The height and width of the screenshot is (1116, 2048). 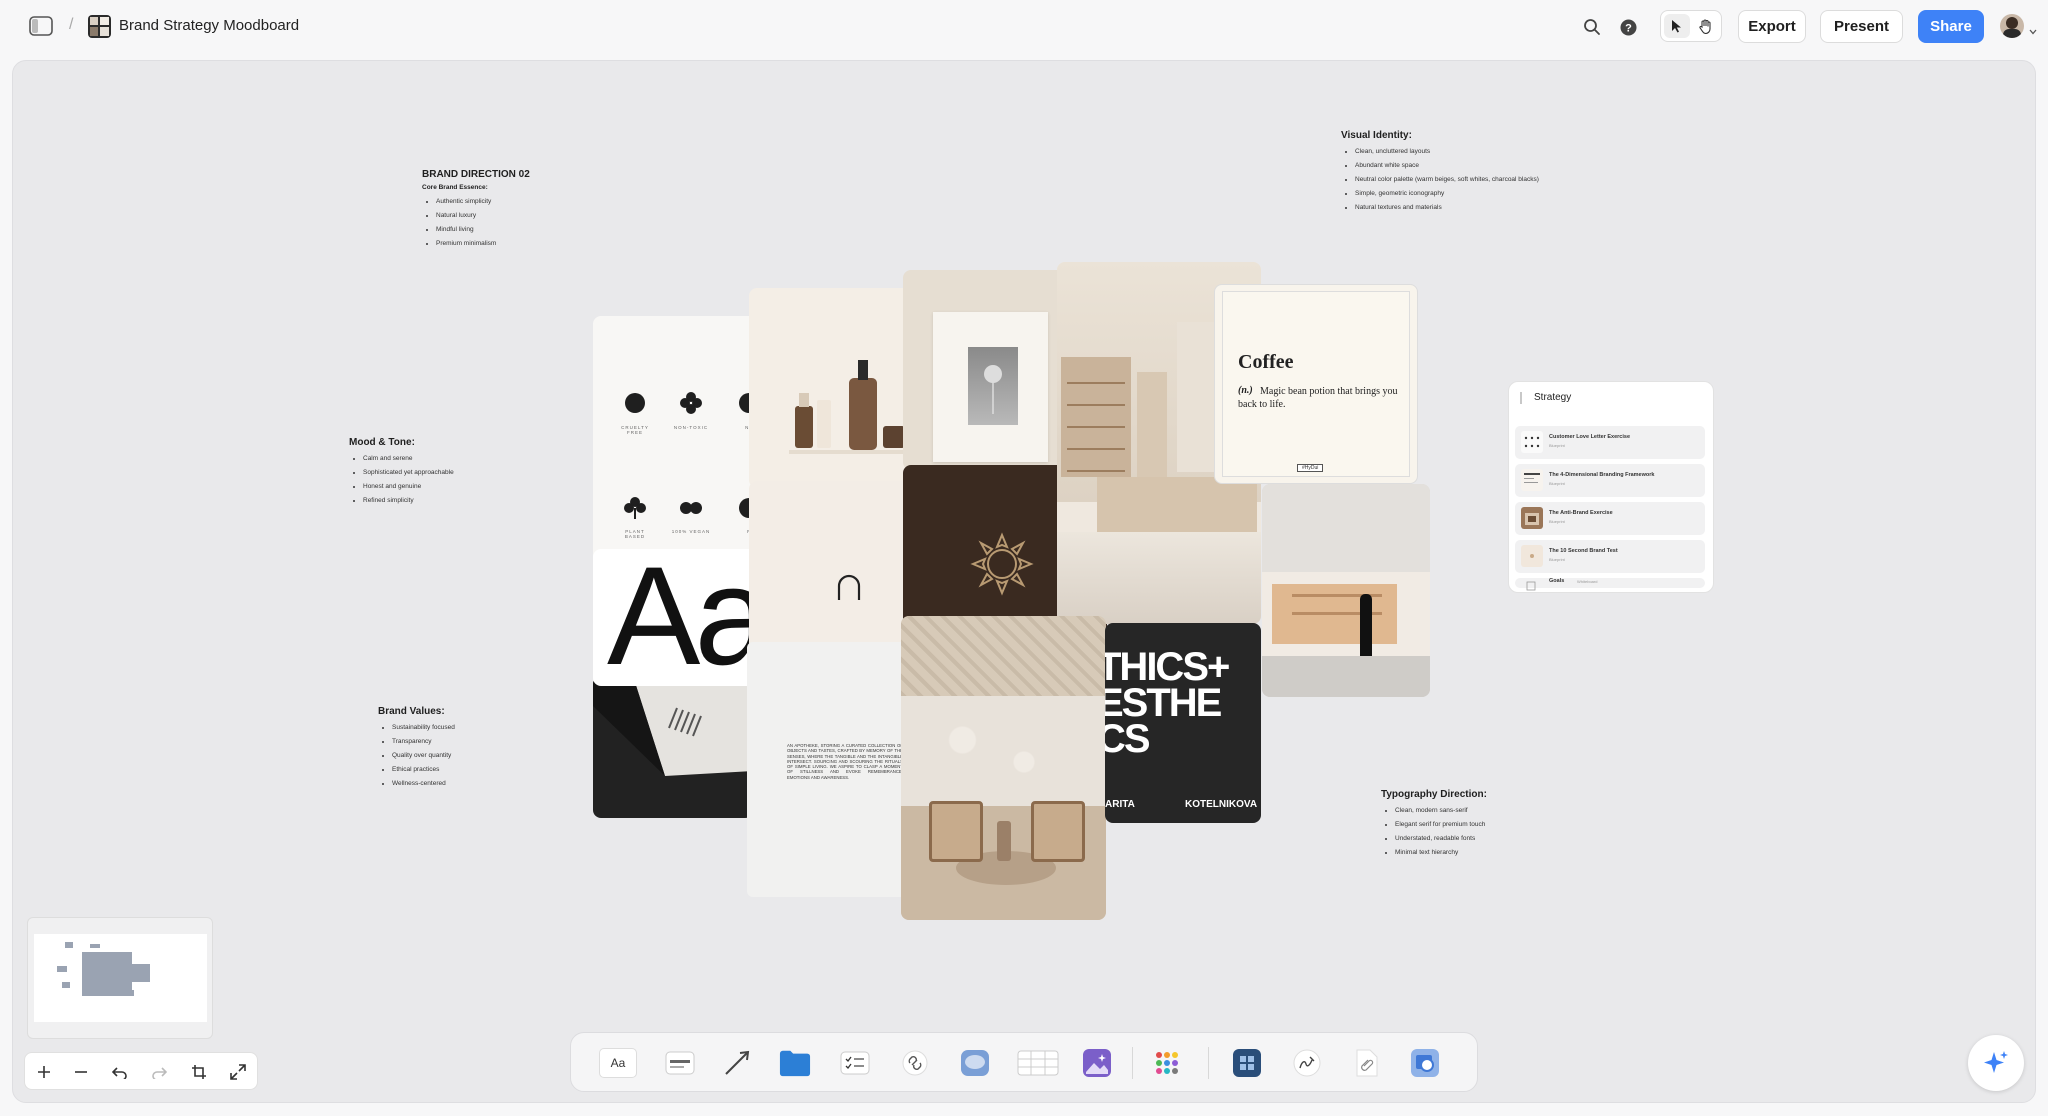 What do you see at coordinates (1498, 853) in the screenshot?
I see `list-item: Minimal text hierarchy` at bounding box center [1498, 853].